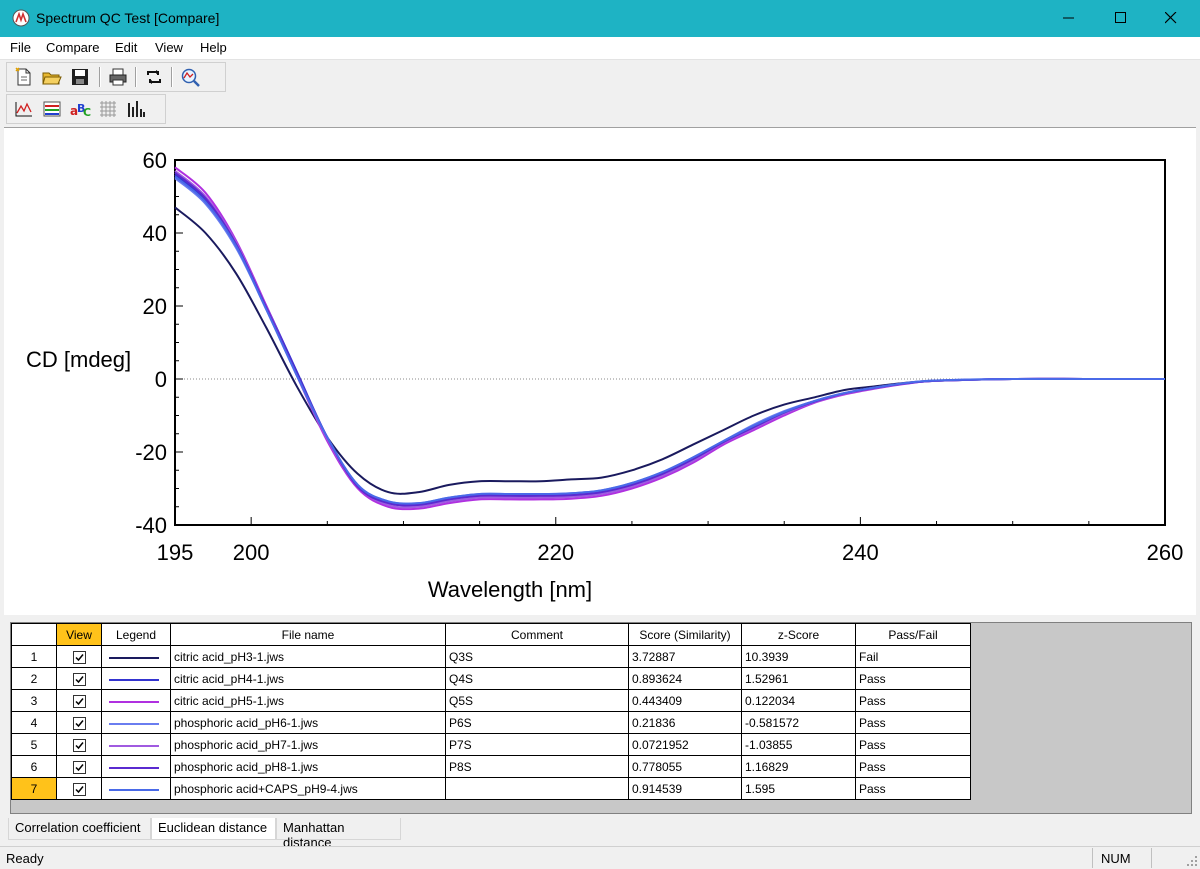 The width and height of the screenshot is (1200, 869). What do you see at coordinates (80, 77) in the screenshot?
I see `save-button` at bounding box center [80, 77].